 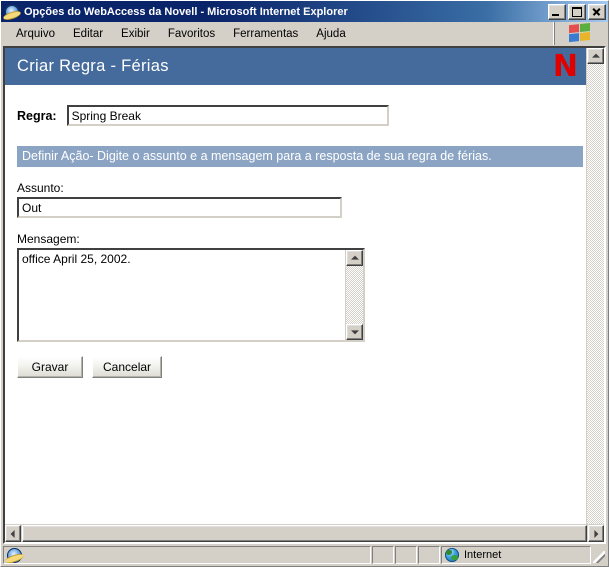 I want to click on close-button, so click(x=597, y=11).